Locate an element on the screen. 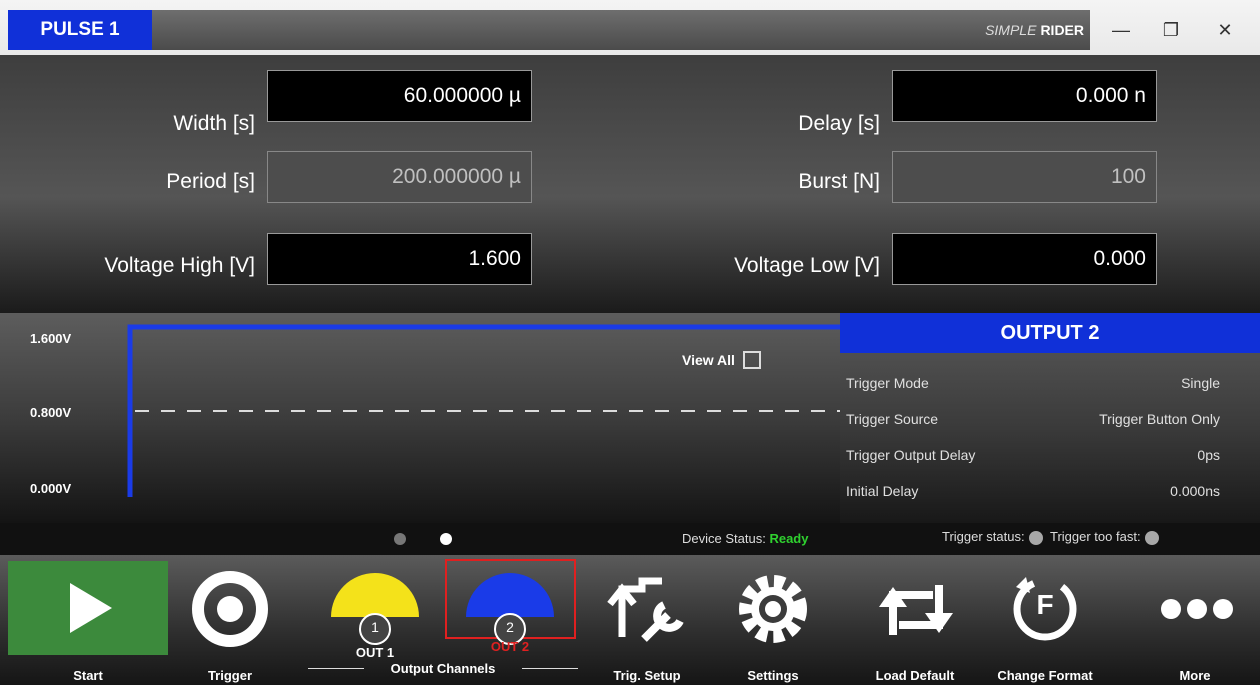 Image resolution: width=1260 pixels, height=685 pixels. output-channels-line-left is located at coordinates (336, 668).